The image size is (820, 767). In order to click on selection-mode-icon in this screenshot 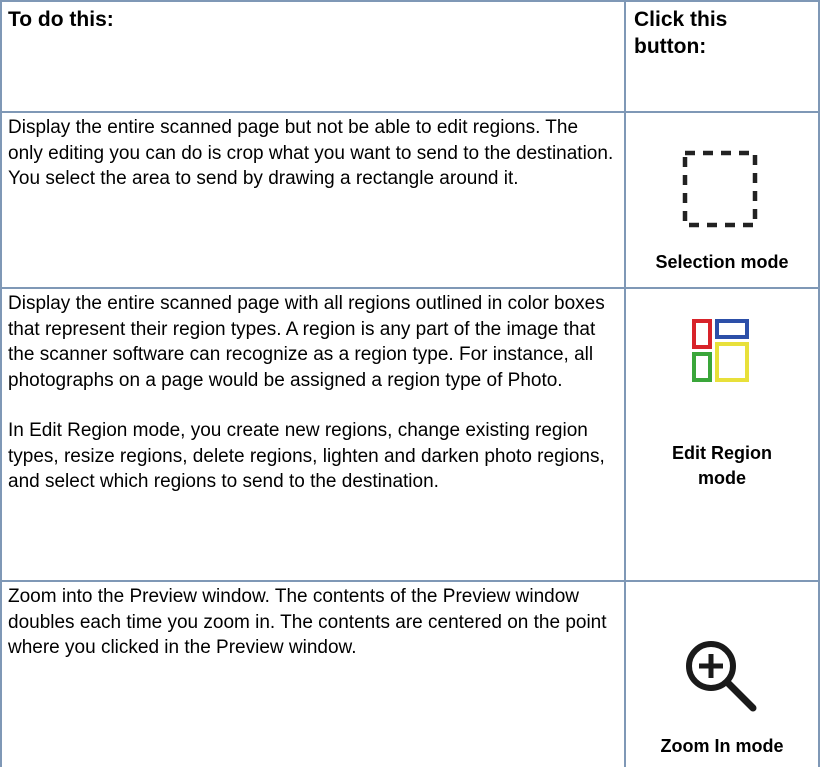, I will do `click(720, 189)`.